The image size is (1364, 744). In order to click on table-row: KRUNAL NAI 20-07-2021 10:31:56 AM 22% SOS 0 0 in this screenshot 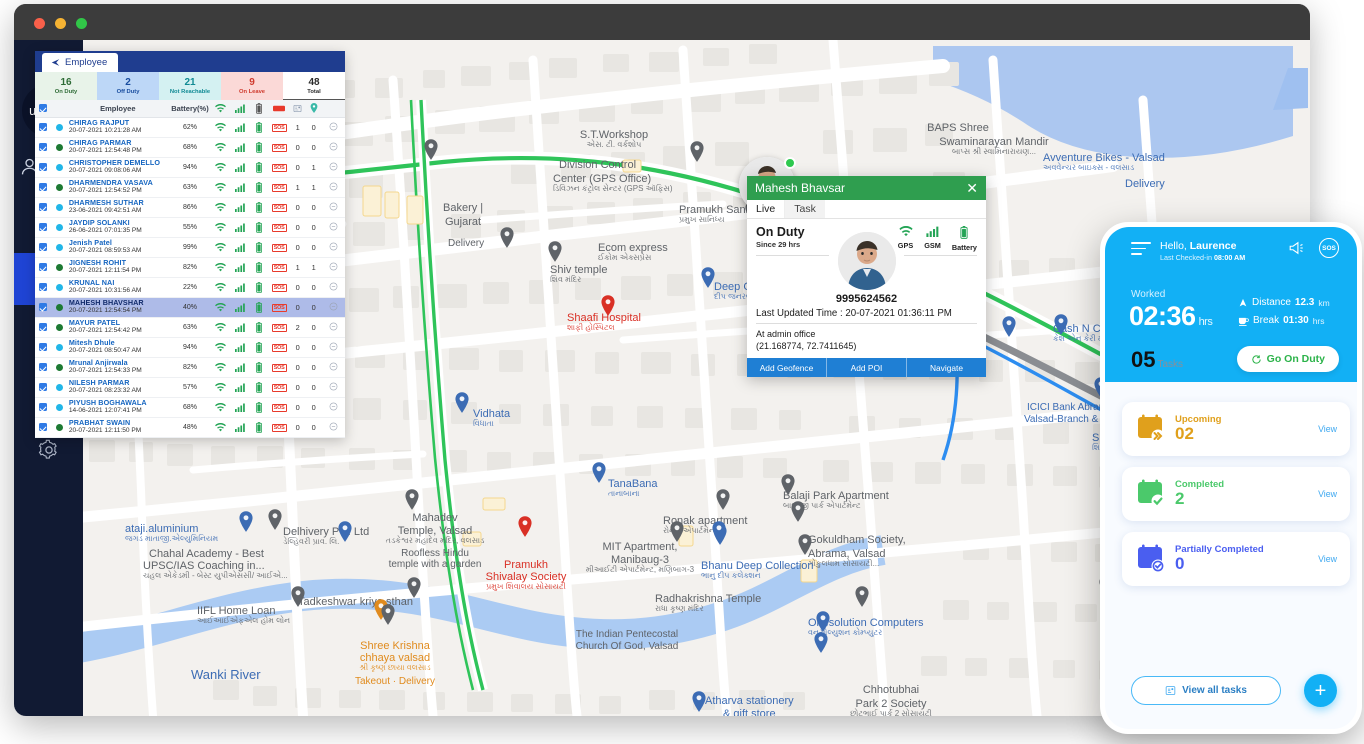, I will do `click(190, 287)`.